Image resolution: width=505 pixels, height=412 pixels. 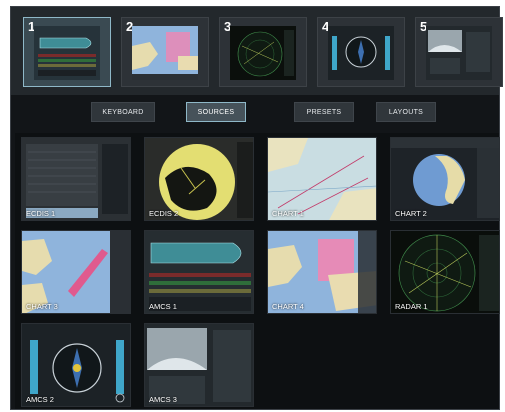 I want to click on display-1-button: 1, so click(x=67, y=52).